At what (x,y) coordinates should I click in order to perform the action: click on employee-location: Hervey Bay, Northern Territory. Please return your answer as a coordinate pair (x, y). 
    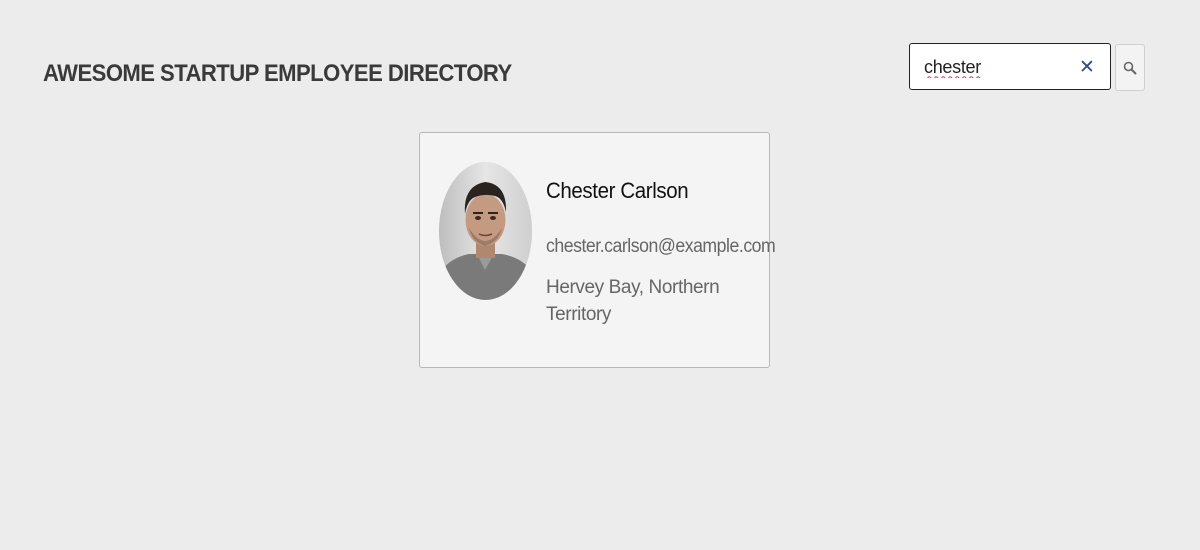
    Looking at the image, I should click on (633, 301).